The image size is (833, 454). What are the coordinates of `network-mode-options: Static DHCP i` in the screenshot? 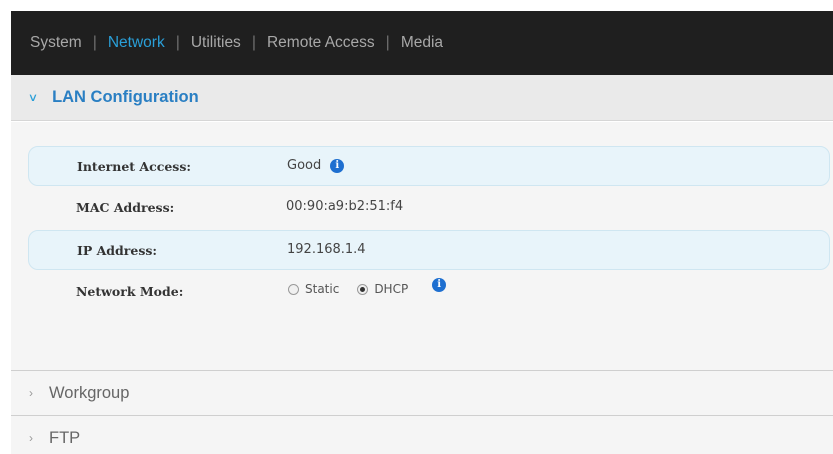 It's located at (367, 287).